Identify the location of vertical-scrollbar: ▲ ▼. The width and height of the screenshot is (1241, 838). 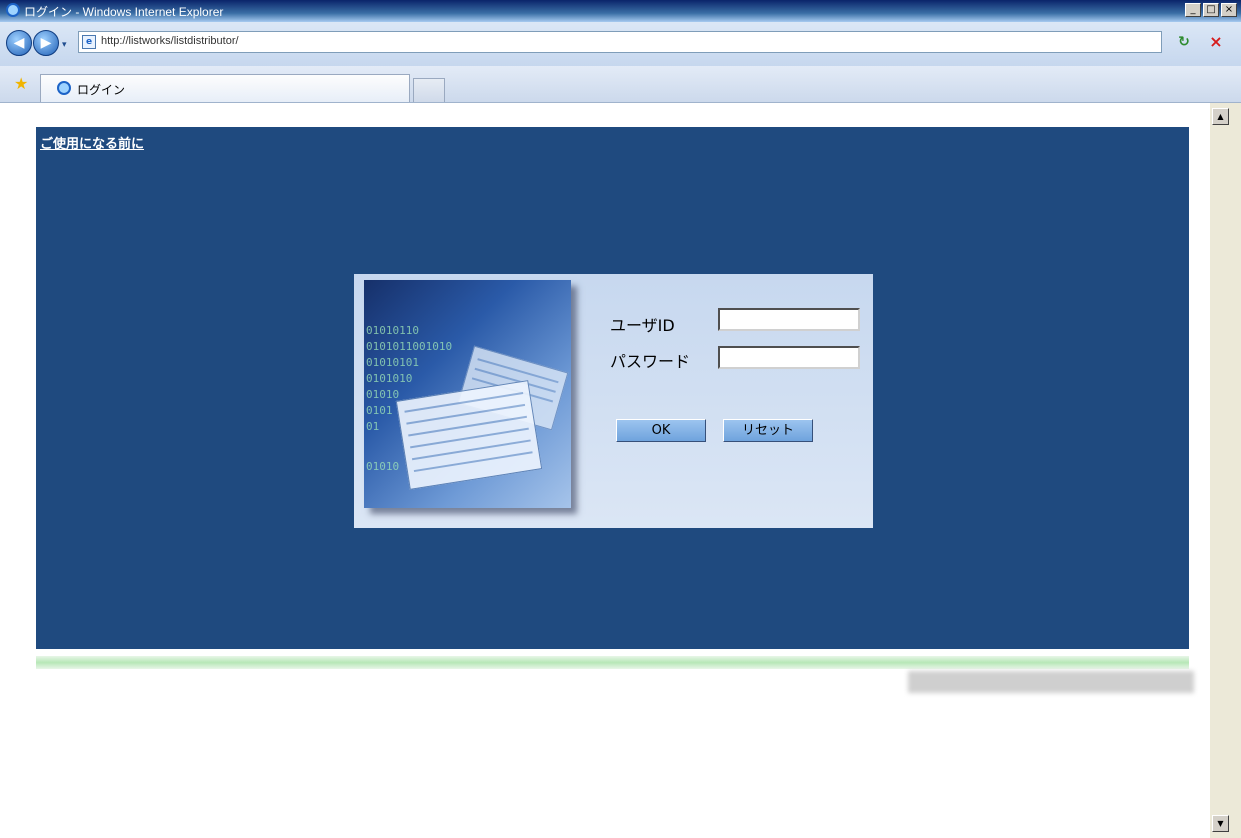
(1225, 470).